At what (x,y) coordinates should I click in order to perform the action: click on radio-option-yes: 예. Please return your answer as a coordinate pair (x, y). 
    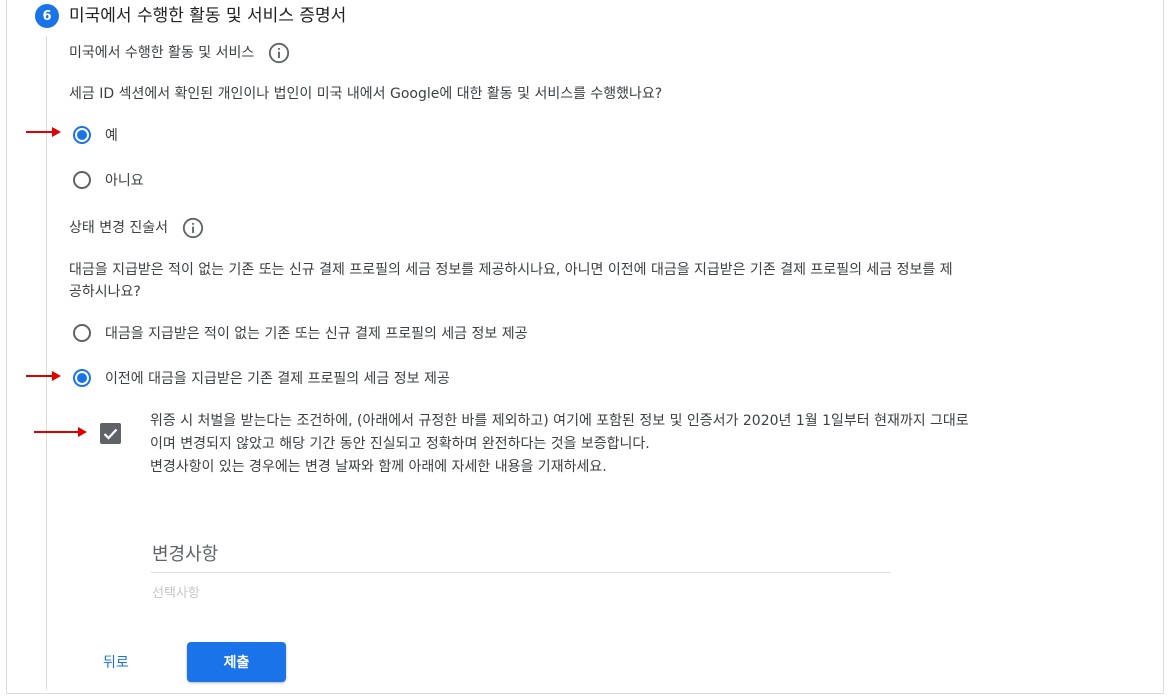
    Looking at the image, I should click on (95, 135).